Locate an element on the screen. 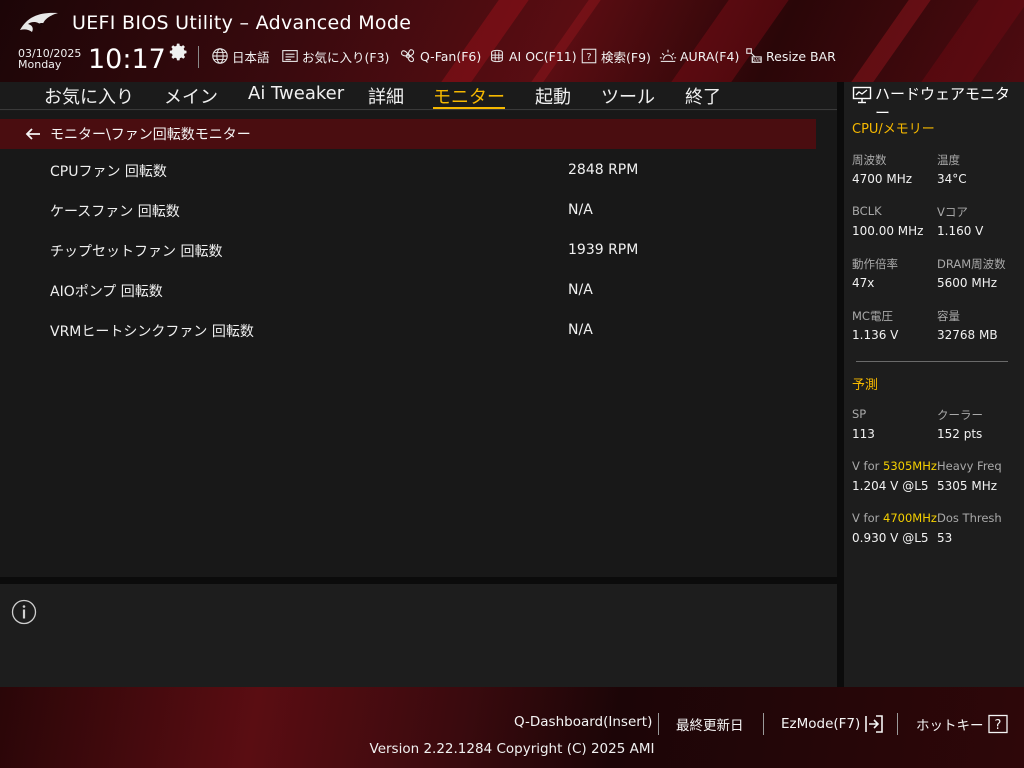  sp-value: 113 is located at coordinates (863, 434).